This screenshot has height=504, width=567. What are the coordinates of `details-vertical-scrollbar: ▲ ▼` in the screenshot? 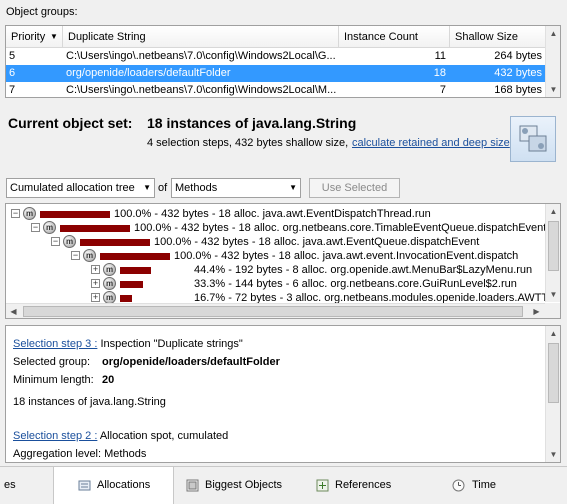 It's located at (552, 394).